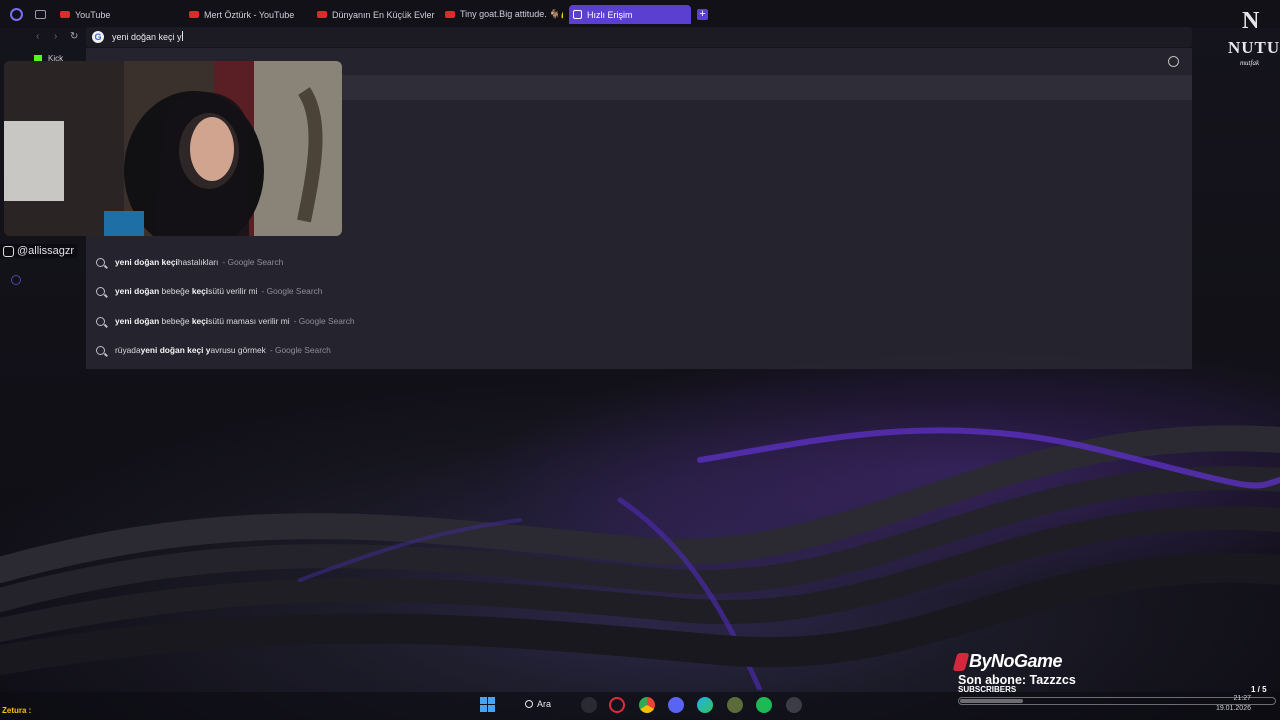 This screenshot has width=1280, height=720. I want to click on settings-icon, so click(16, 280).